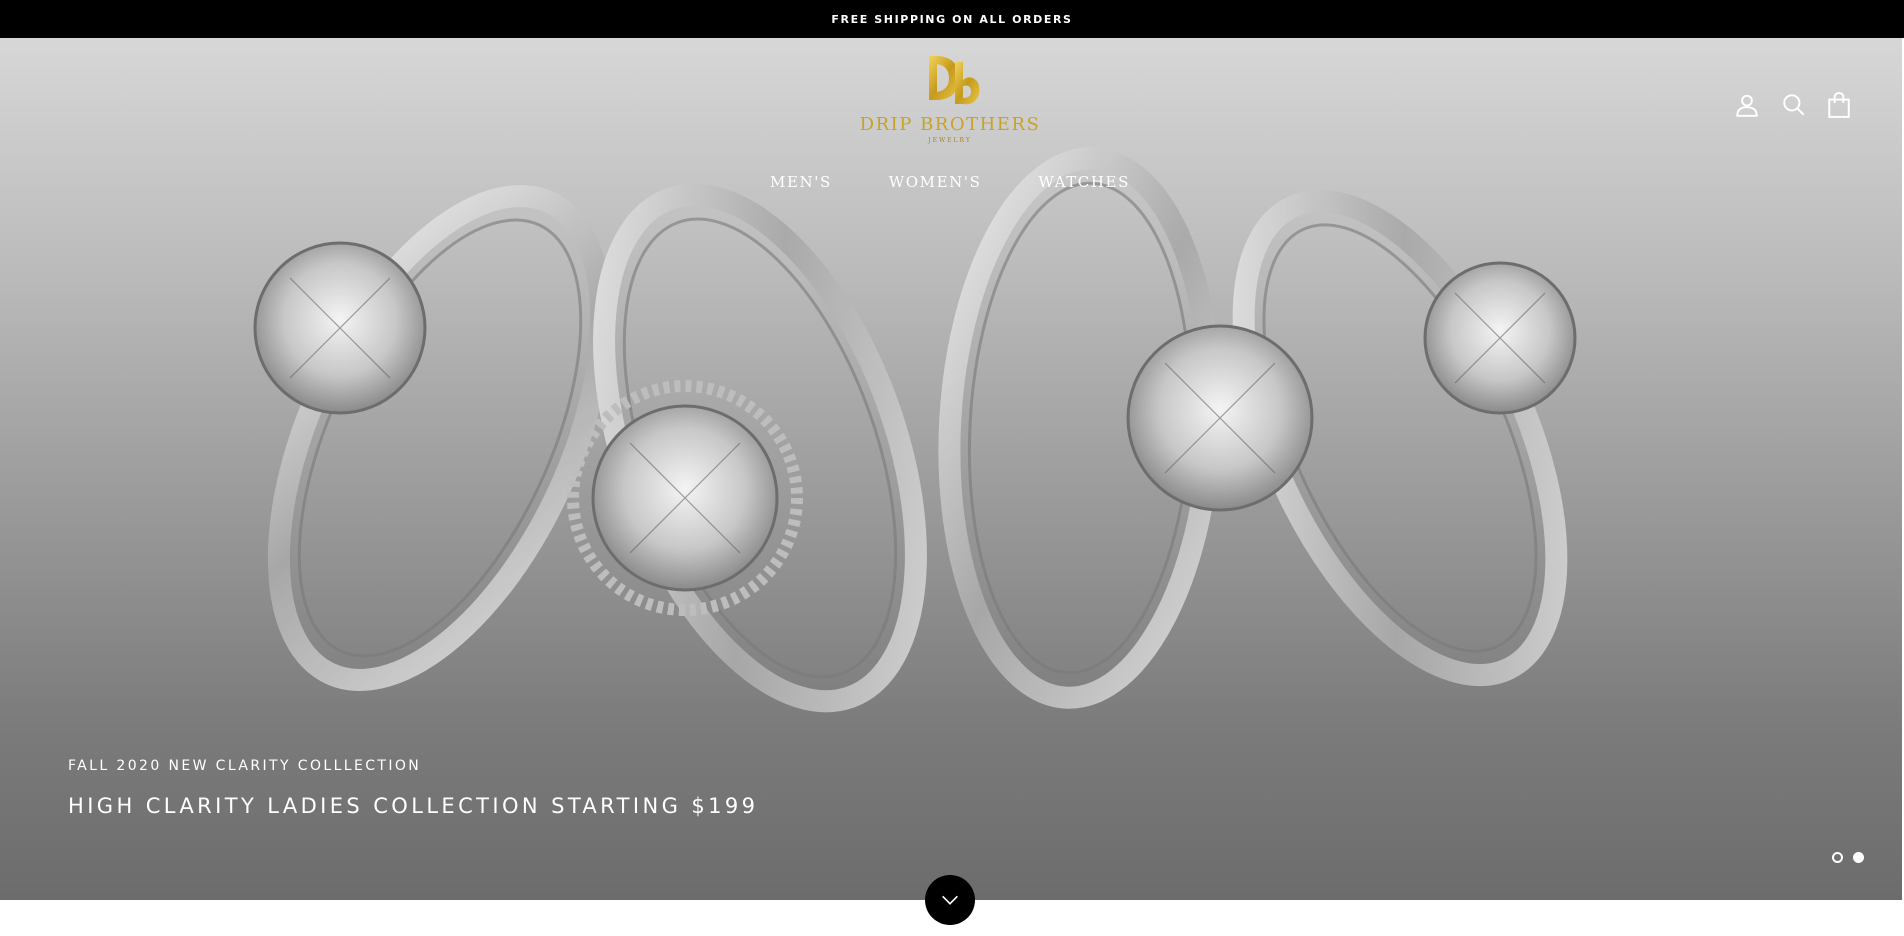  I want to click on chevron-down-icon, so click(950, 900).